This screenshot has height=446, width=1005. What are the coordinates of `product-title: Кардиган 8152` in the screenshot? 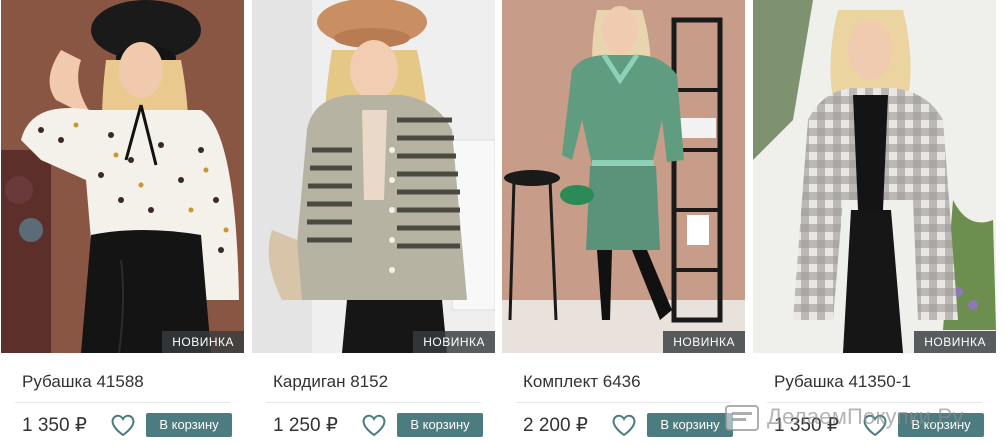 It's located at (330, 382).